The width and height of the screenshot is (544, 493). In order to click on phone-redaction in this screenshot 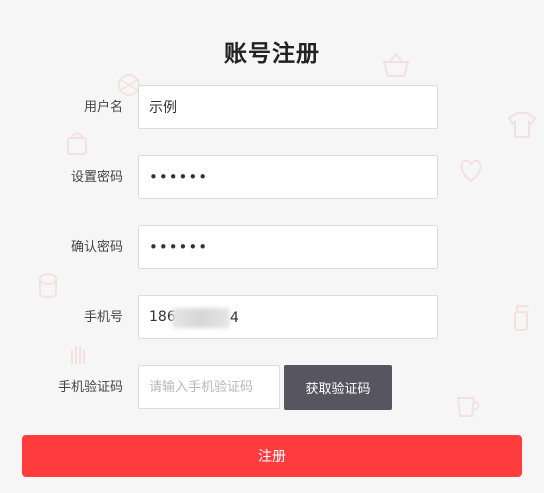, I will do `click(201, 318)`.